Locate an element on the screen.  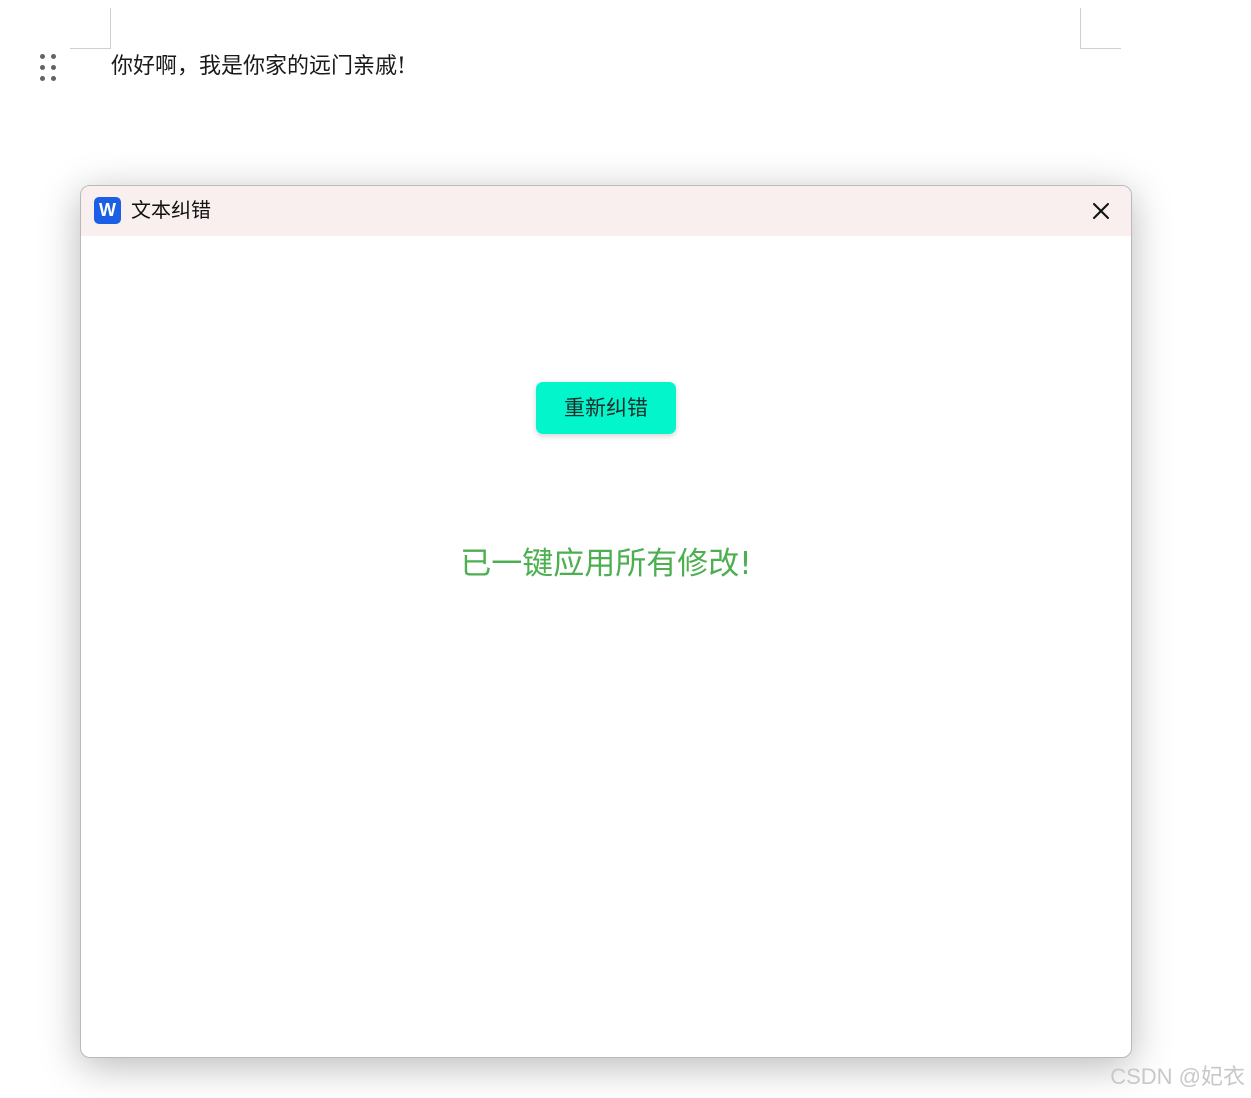
wps-writer-logo-icon: W is located at coordinates (107, 210).